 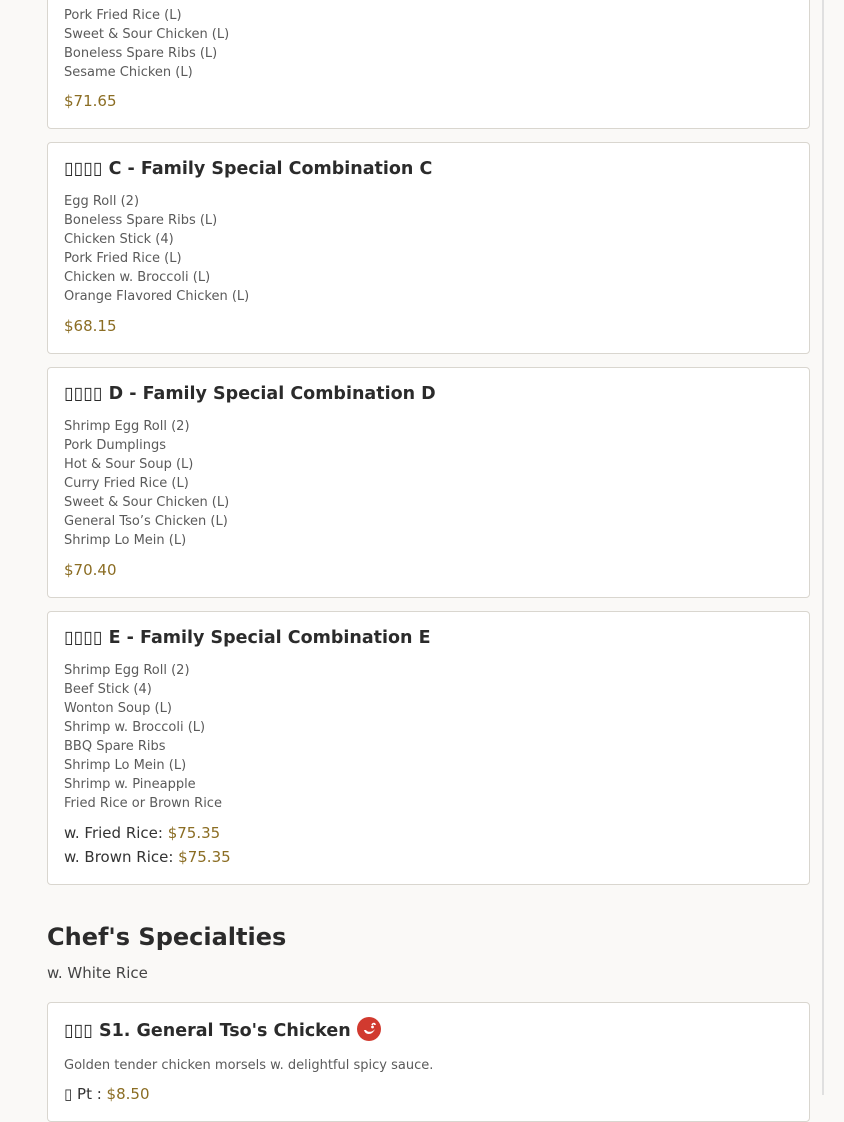 What do you see at coordinates (126, 483) in the screenshot?
I see `list-item: Curry Fried Rice (L)` at bounding box center [126, 483].